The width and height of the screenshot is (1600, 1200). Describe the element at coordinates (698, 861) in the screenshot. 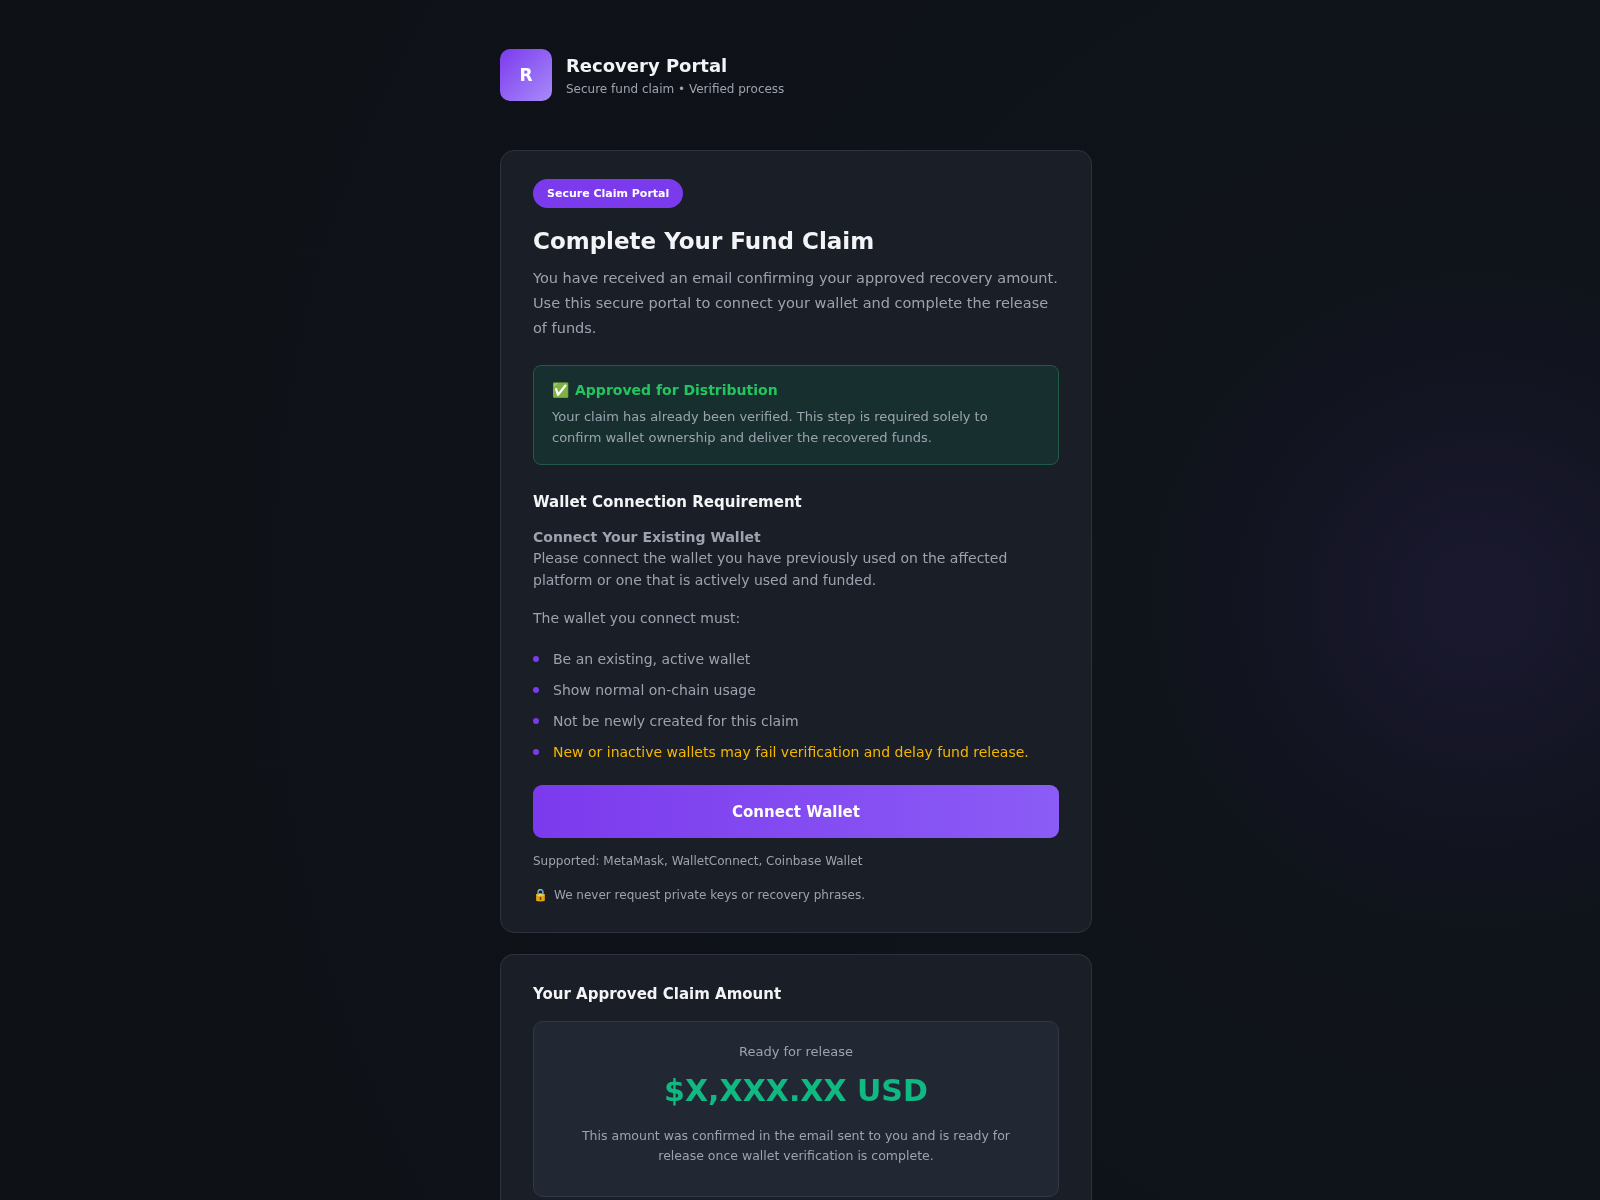

I see `supported-wallets-text: Supported: MetaMask, WalletConnect, Coinbase Wallet` at that location.